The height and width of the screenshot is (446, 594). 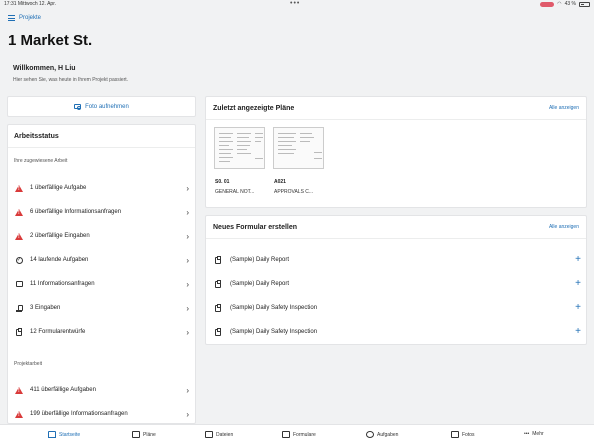 I want to click on recording-indicator-icon, so click(x=547, y=4).